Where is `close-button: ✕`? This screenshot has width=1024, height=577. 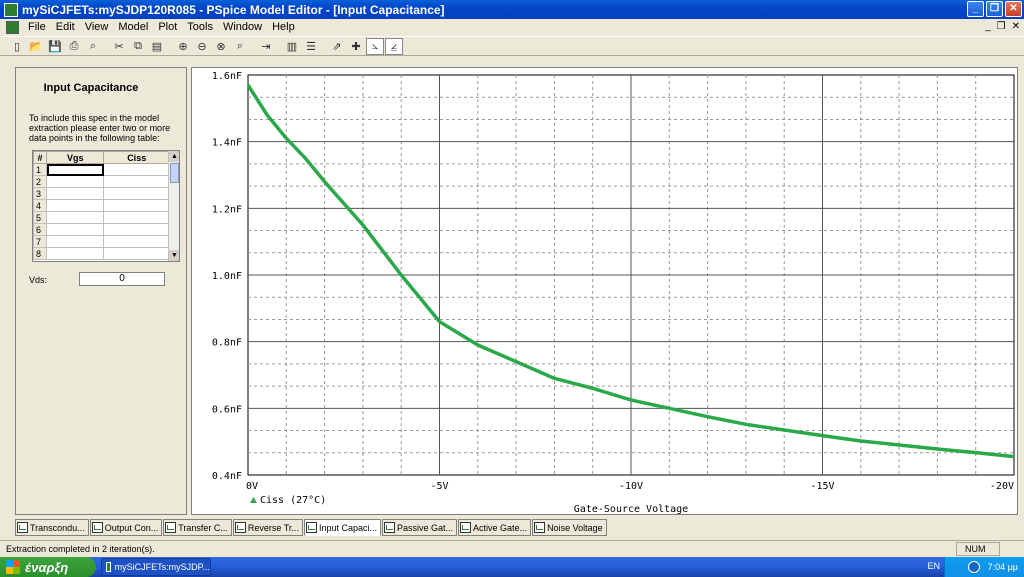
close-button: ✕ is located at coordinates (1013, 9).